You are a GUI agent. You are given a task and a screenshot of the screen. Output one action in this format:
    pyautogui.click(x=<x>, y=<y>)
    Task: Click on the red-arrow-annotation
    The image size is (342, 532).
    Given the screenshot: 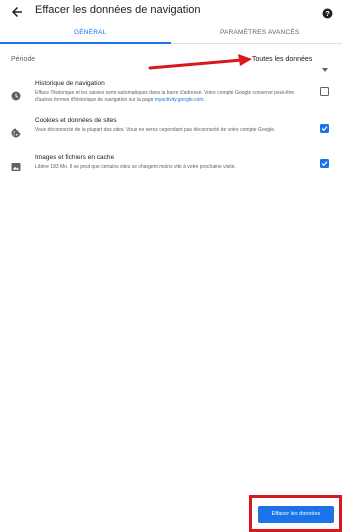 What is the action you would take?
    pyautogui.click(x=200, y=62)
    